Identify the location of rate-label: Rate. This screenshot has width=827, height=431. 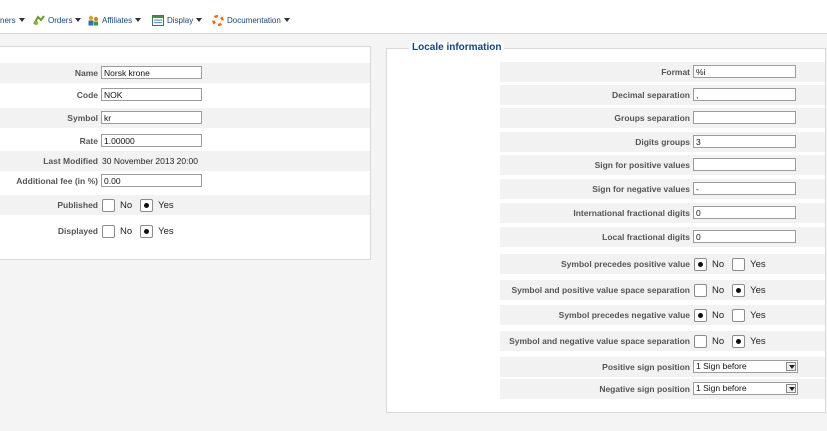
(88, 141).